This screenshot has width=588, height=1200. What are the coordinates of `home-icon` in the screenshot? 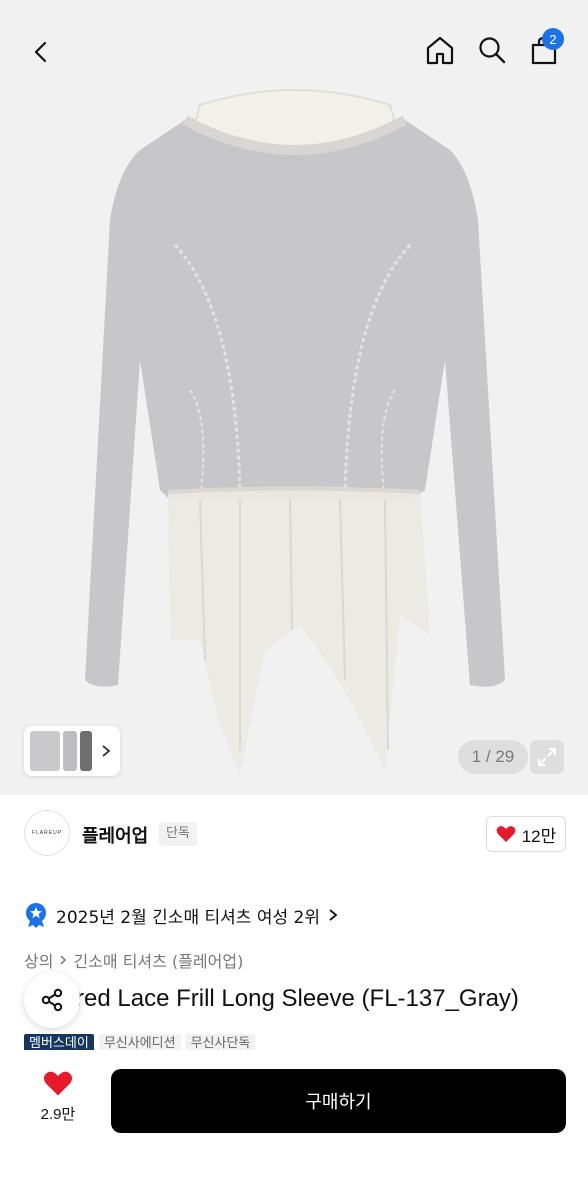 It's located at (440, 50).